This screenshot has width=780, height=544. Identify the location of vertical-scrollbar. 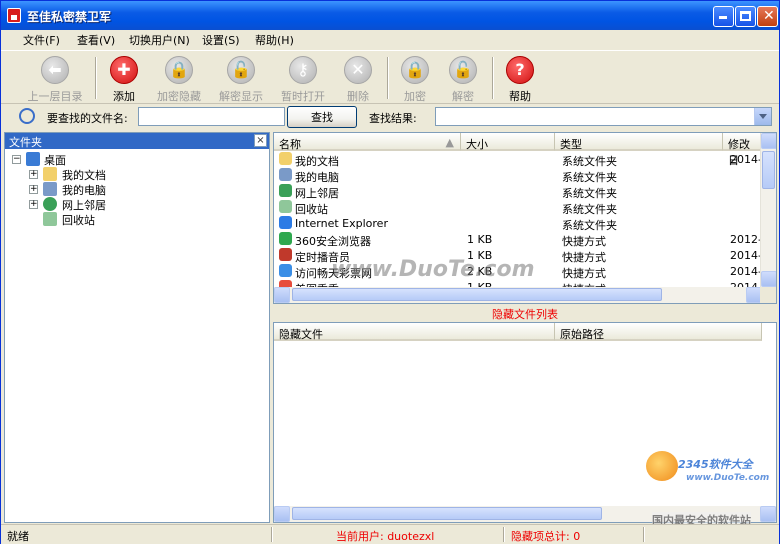
(768, 210).